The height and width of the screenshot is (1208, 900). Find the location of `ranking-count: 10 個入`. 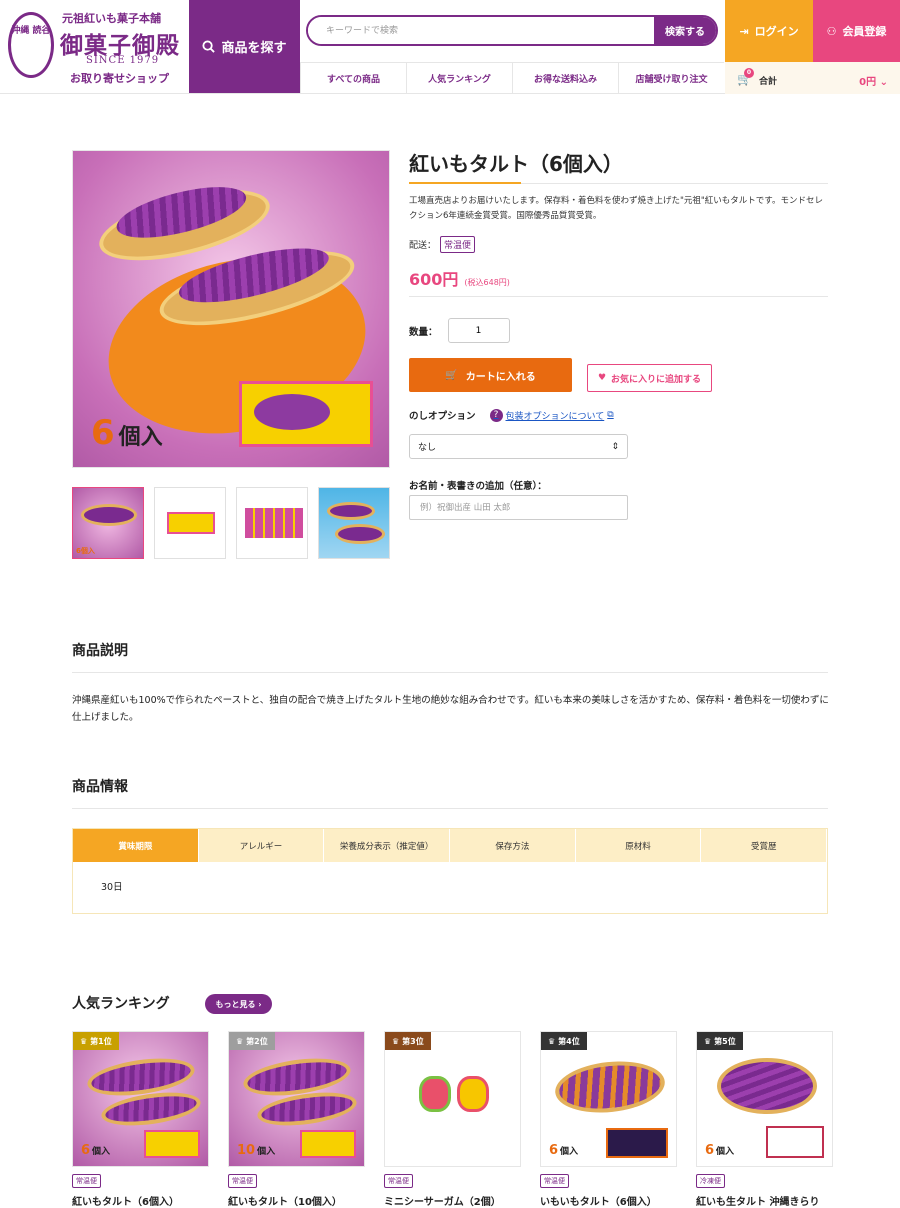

ranking-count: 10 個入 is located at coordinates (256, 1150).